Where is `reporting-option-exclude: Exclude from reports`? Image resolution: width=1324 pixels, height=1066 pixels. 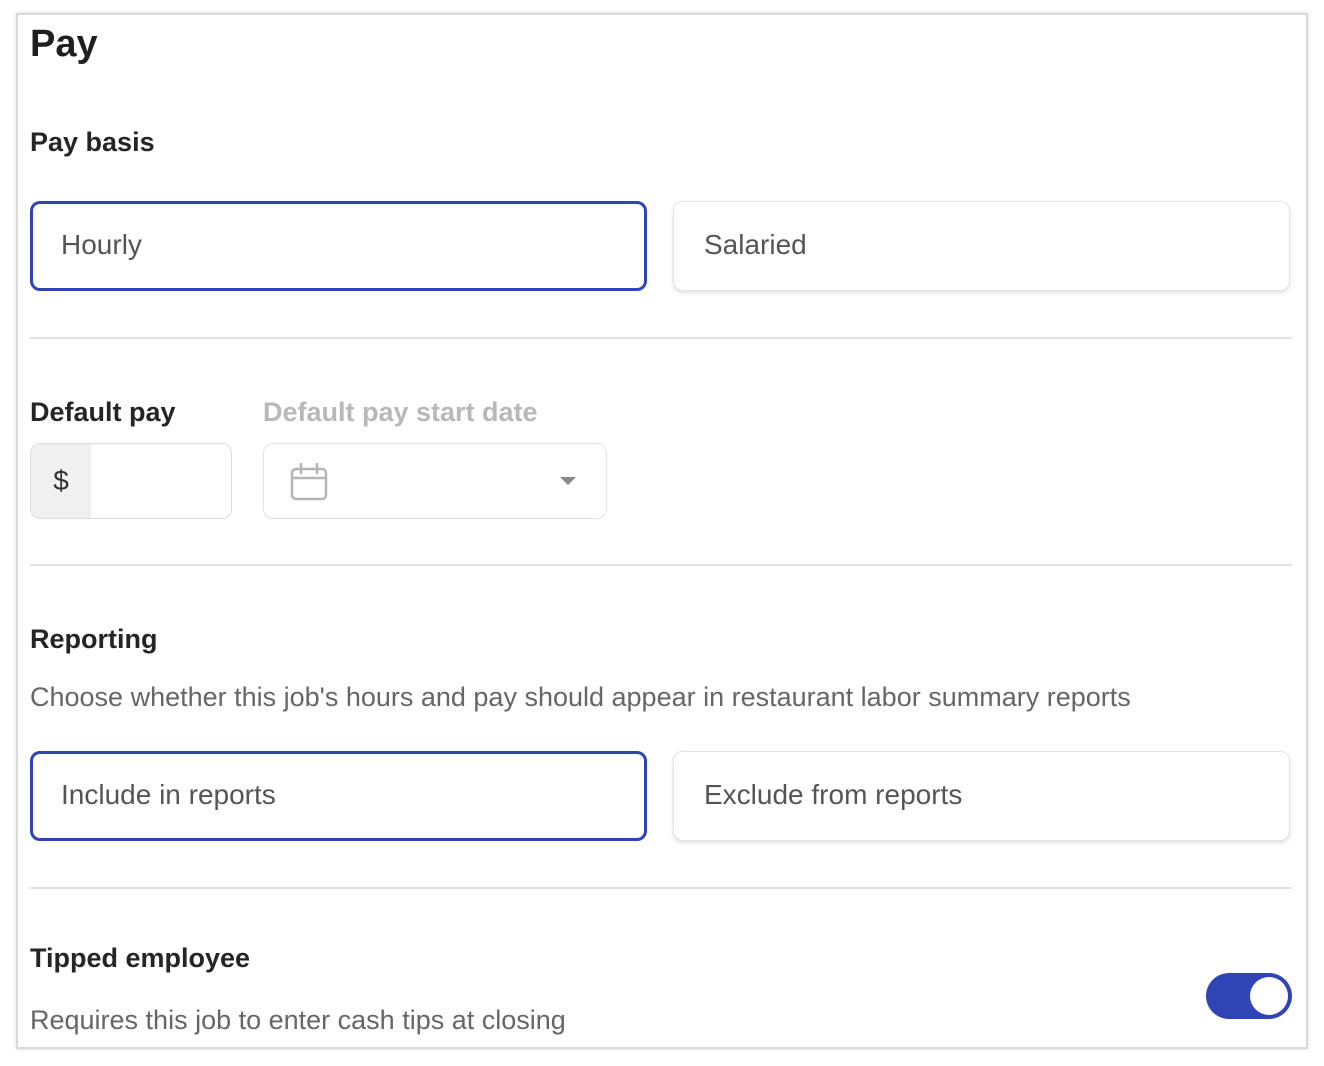 reporting-option-exclude: Exclude from reports is located at coordinates (981, 796).